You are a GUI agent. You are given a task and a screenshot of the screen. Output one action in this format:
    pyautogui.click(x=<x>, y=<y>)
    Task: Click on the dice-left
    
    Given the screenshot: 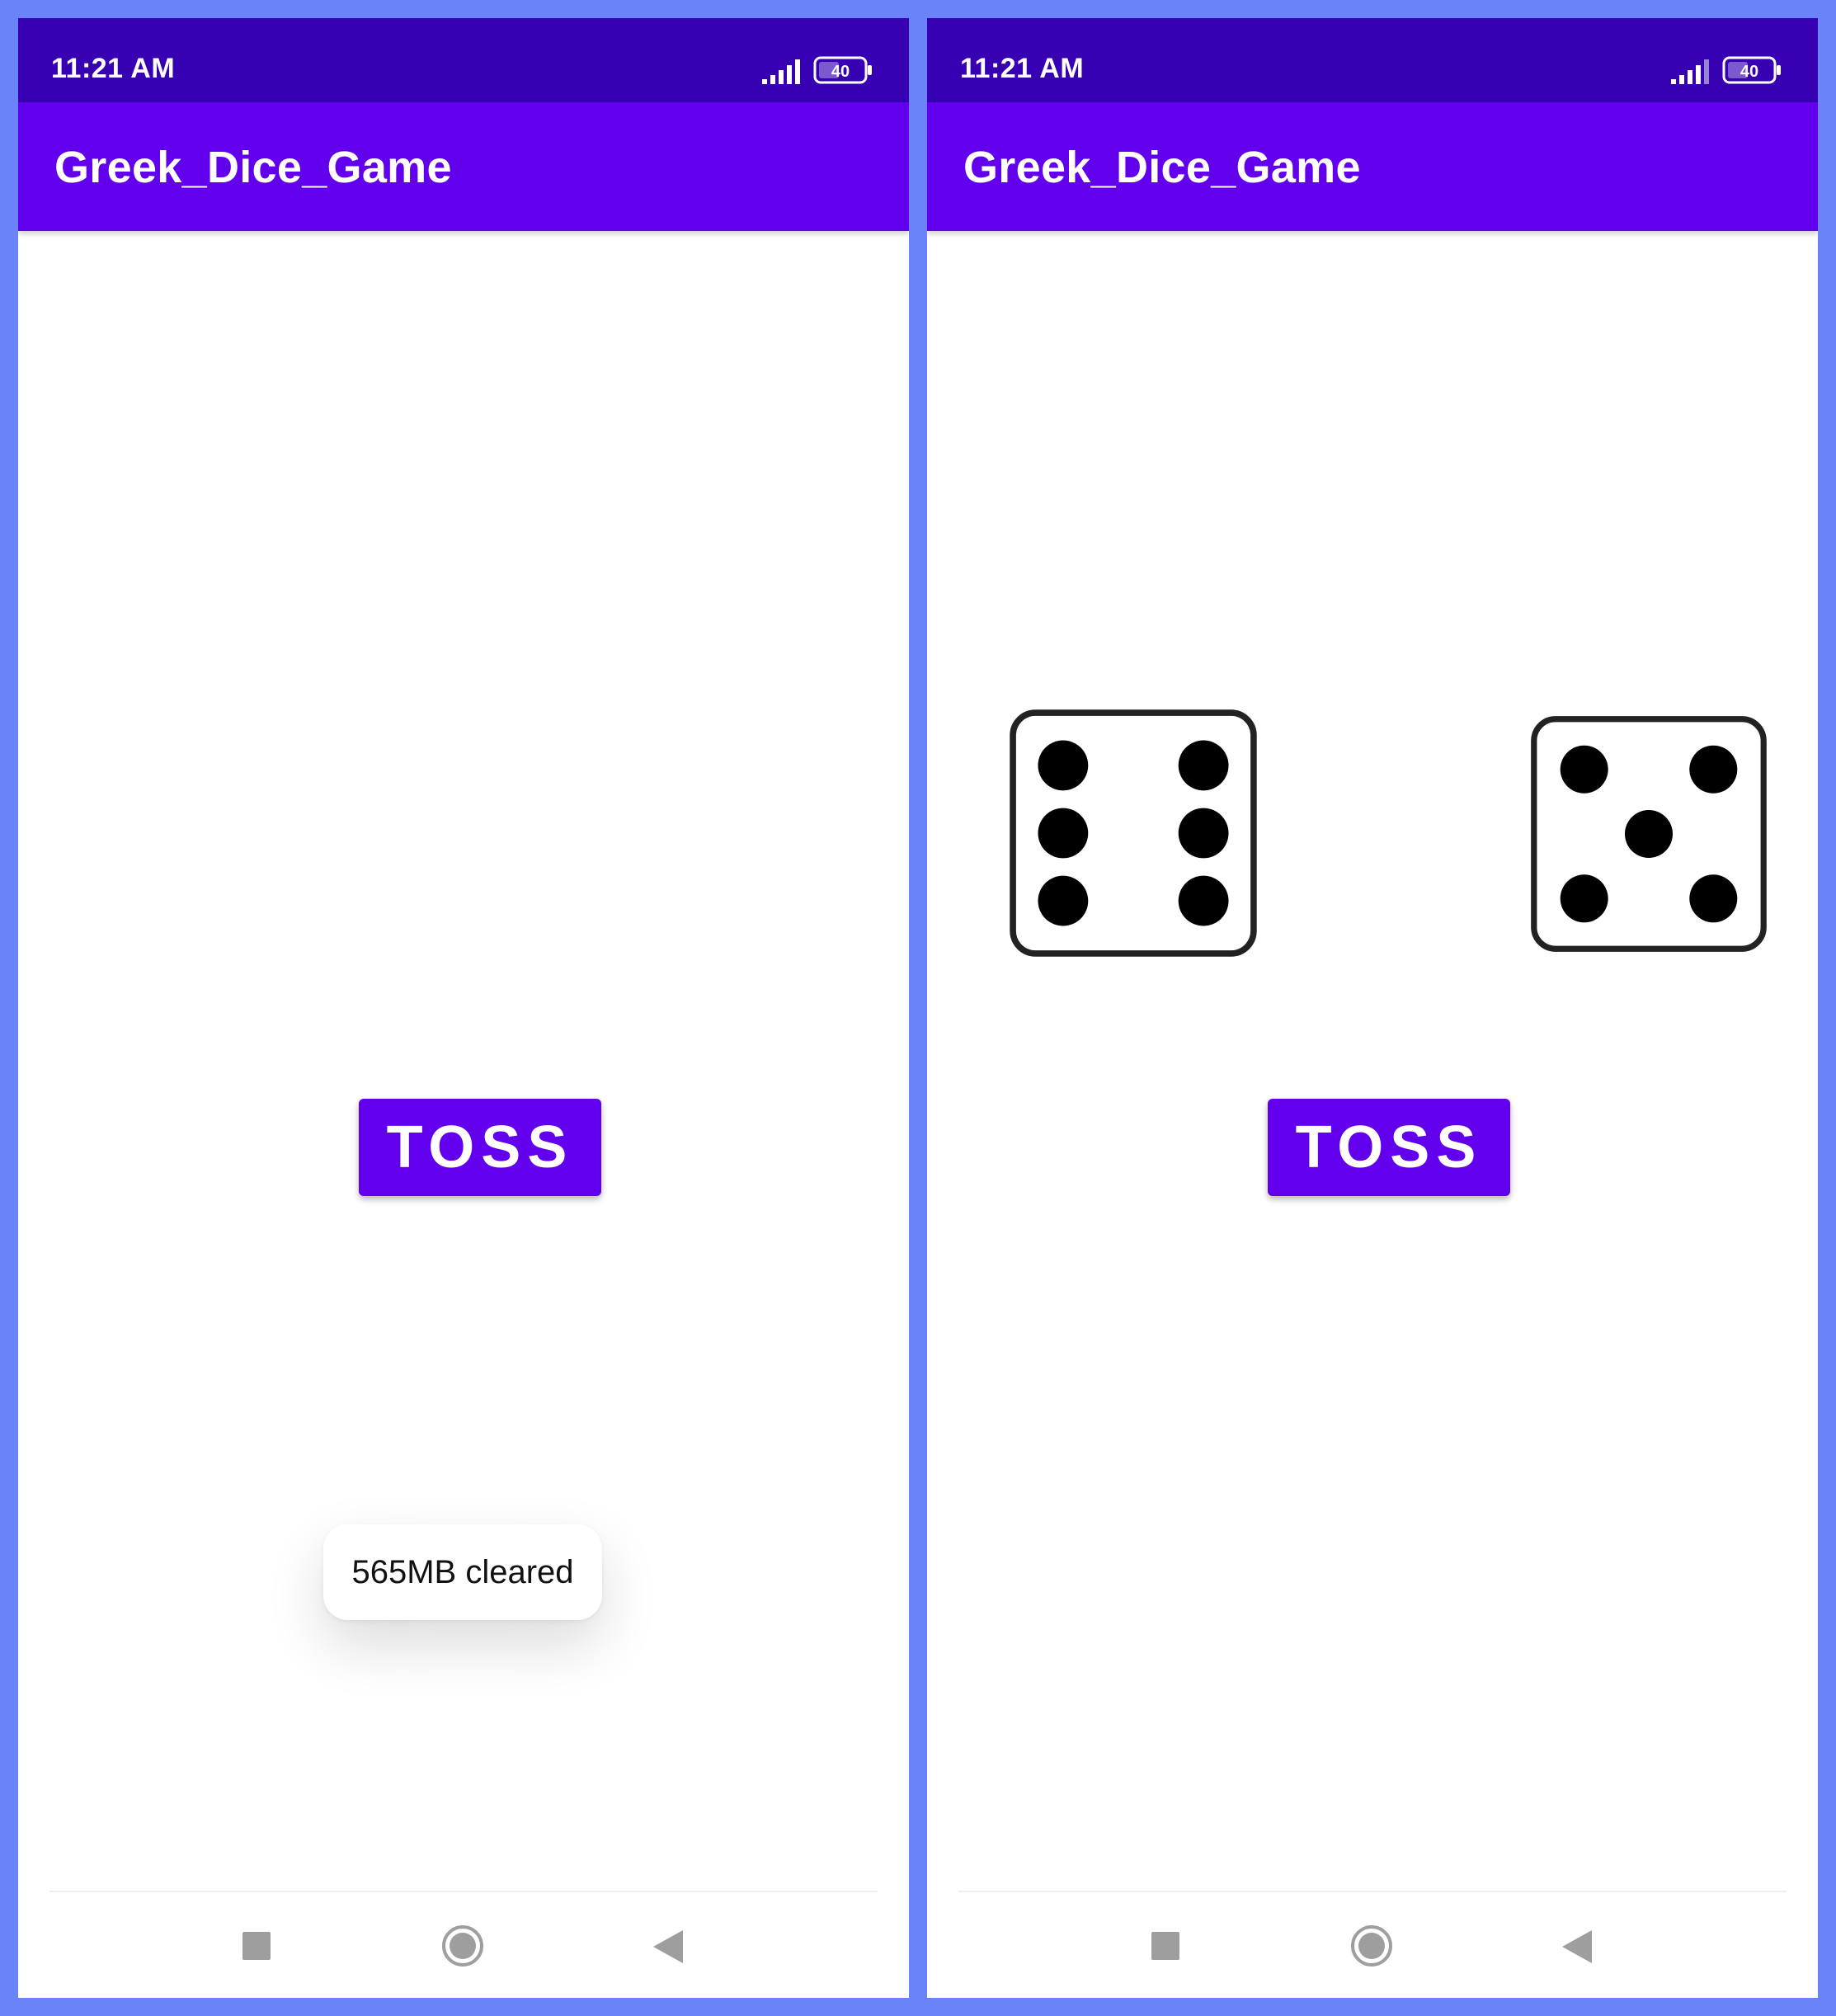 What is the action you would take?
    pyautogui.click(x=1133, y=833)
    